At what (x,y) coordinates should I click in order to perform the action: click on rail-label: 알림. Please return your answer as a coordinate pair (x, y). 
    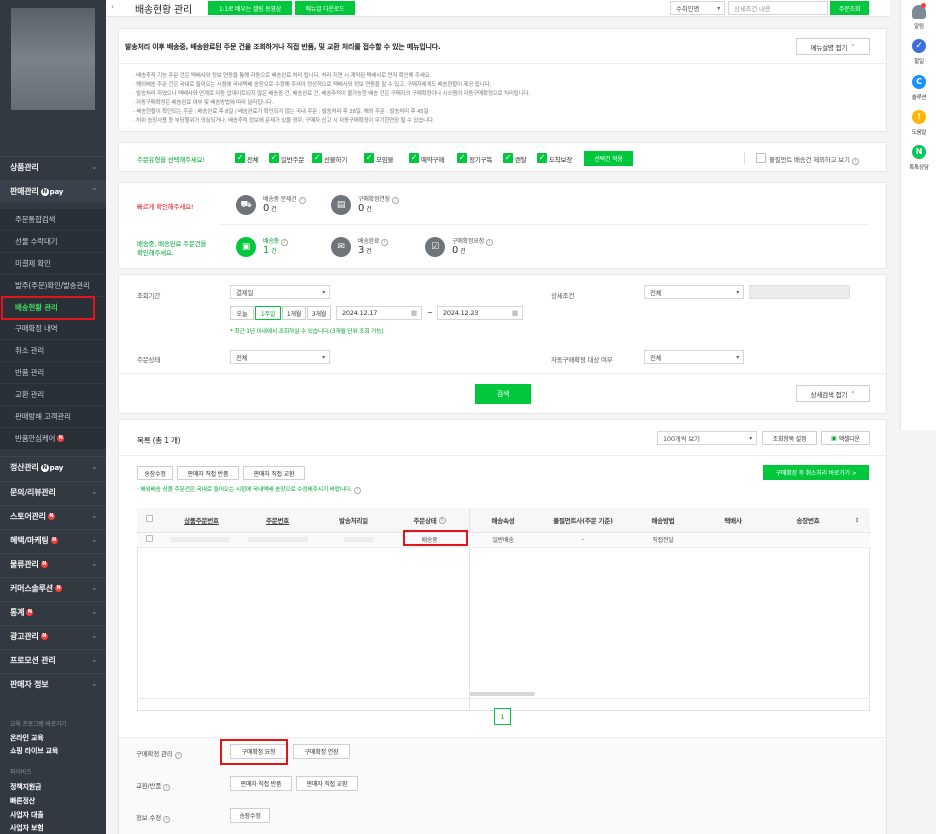
    Looking at the image, I should click on (919, 27).